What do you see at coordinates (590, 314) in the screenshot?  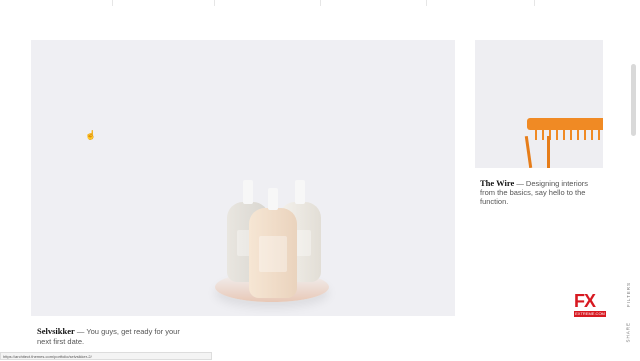 I see `logo-text: EXTREME.COM` at bounding box center [590, 314].